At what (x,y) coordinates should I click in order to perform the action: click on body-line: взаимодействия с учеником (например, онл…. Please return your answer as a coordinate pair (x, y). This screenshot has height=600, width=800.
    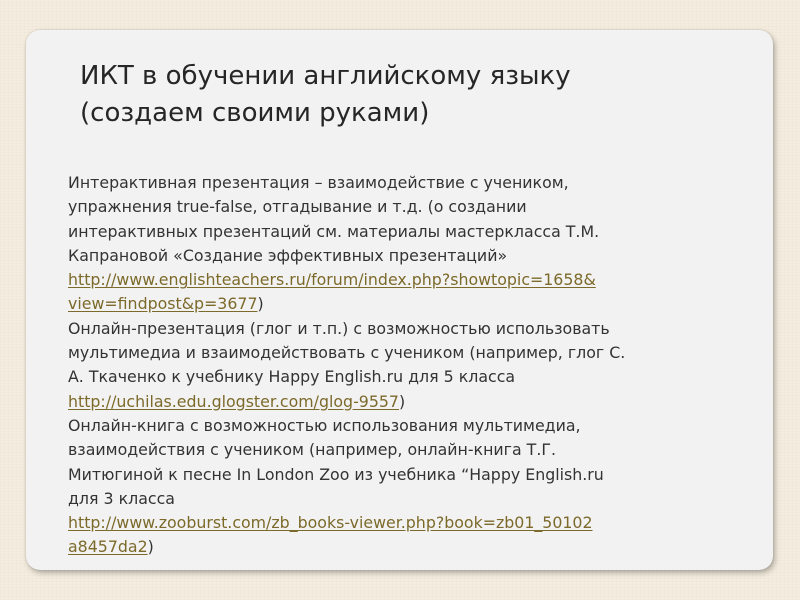
    Looking at the image, I should click on (312, 450).